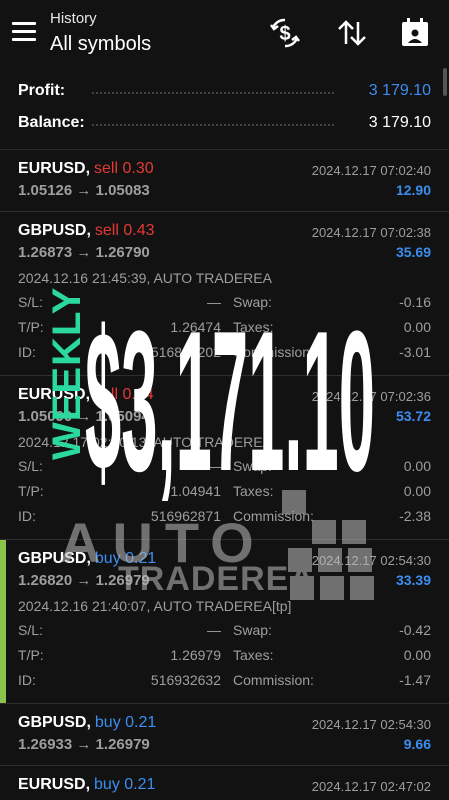  What do you see at coordinates (417, 744) in the screenshot?
I see `trade-profit: 9.66` at bounding box center [417, 744].